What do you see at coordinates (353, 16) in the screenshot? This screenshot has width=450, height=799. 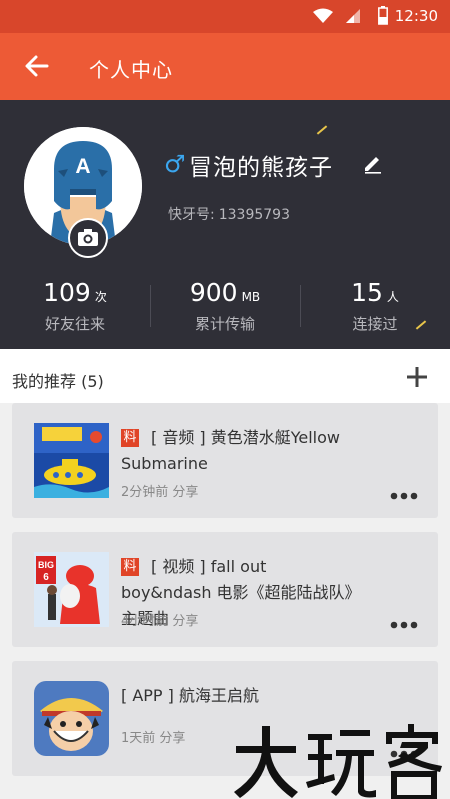 I see `signal-icon` at bounding box center [353, 16].